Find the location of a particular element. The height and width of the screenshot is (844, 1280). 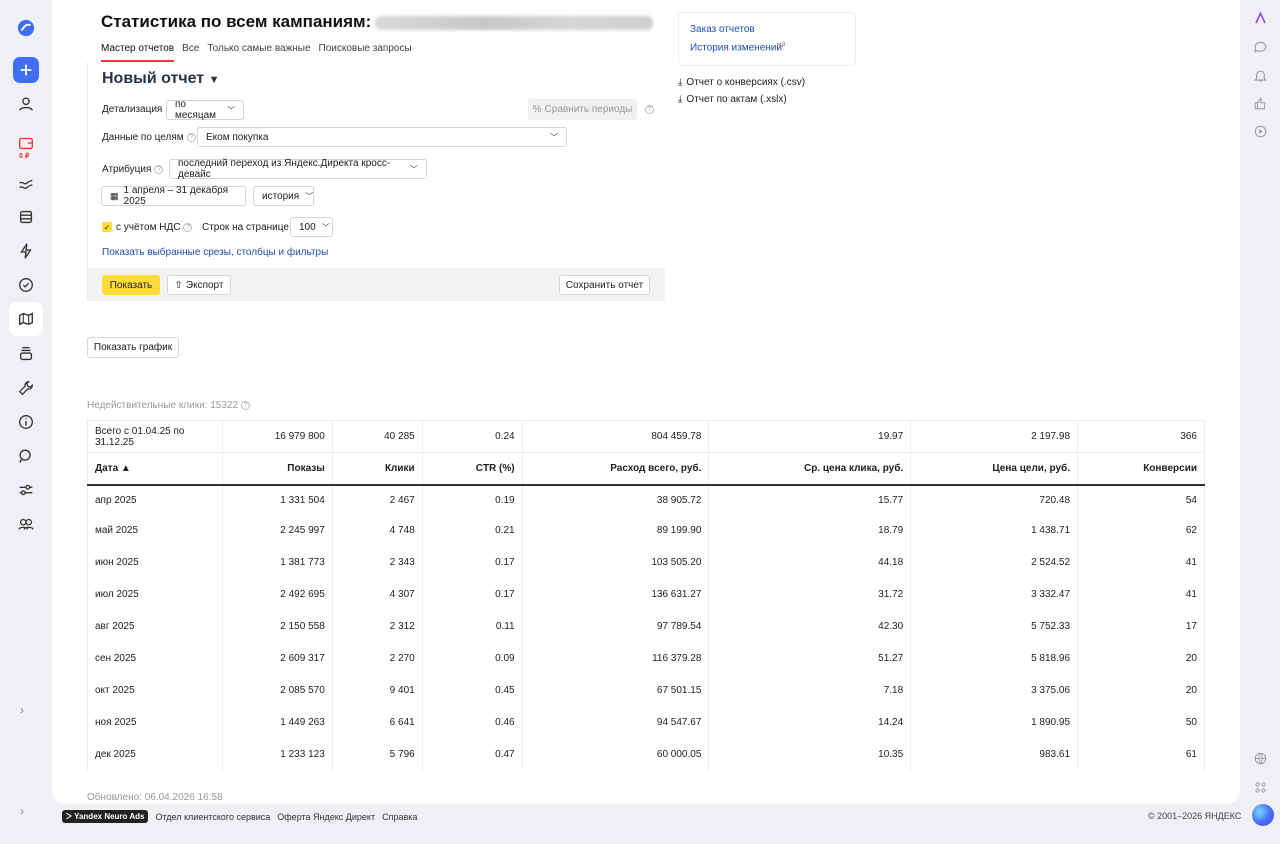

vat-checkbox: ✓ is located at coordinates (107, 227).